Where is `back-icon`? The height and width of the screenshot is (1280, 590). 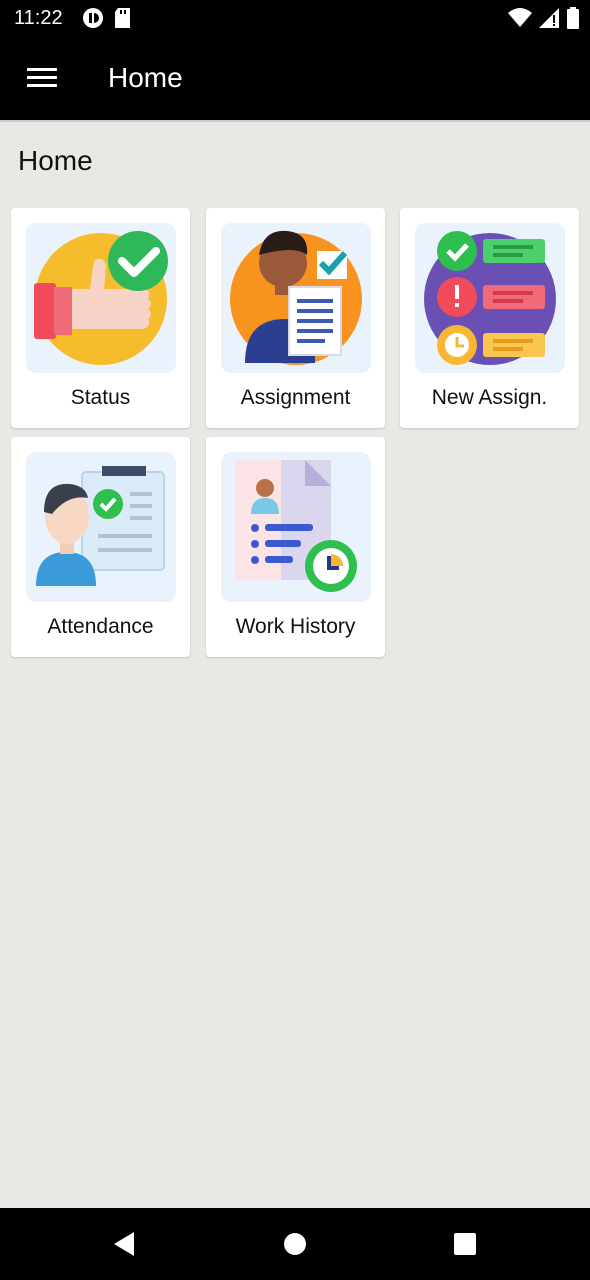 back-icon is located at coordinates (124, 1244).